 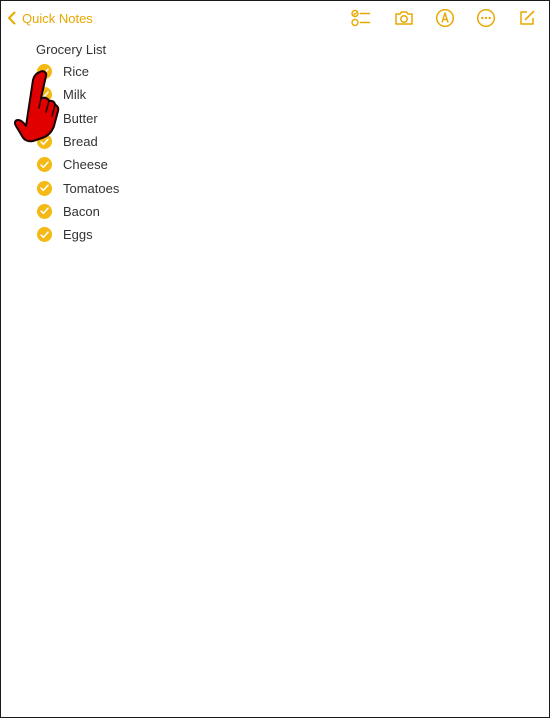 I want to click on back-label: Quick Notes, so click(x=57, y=18).